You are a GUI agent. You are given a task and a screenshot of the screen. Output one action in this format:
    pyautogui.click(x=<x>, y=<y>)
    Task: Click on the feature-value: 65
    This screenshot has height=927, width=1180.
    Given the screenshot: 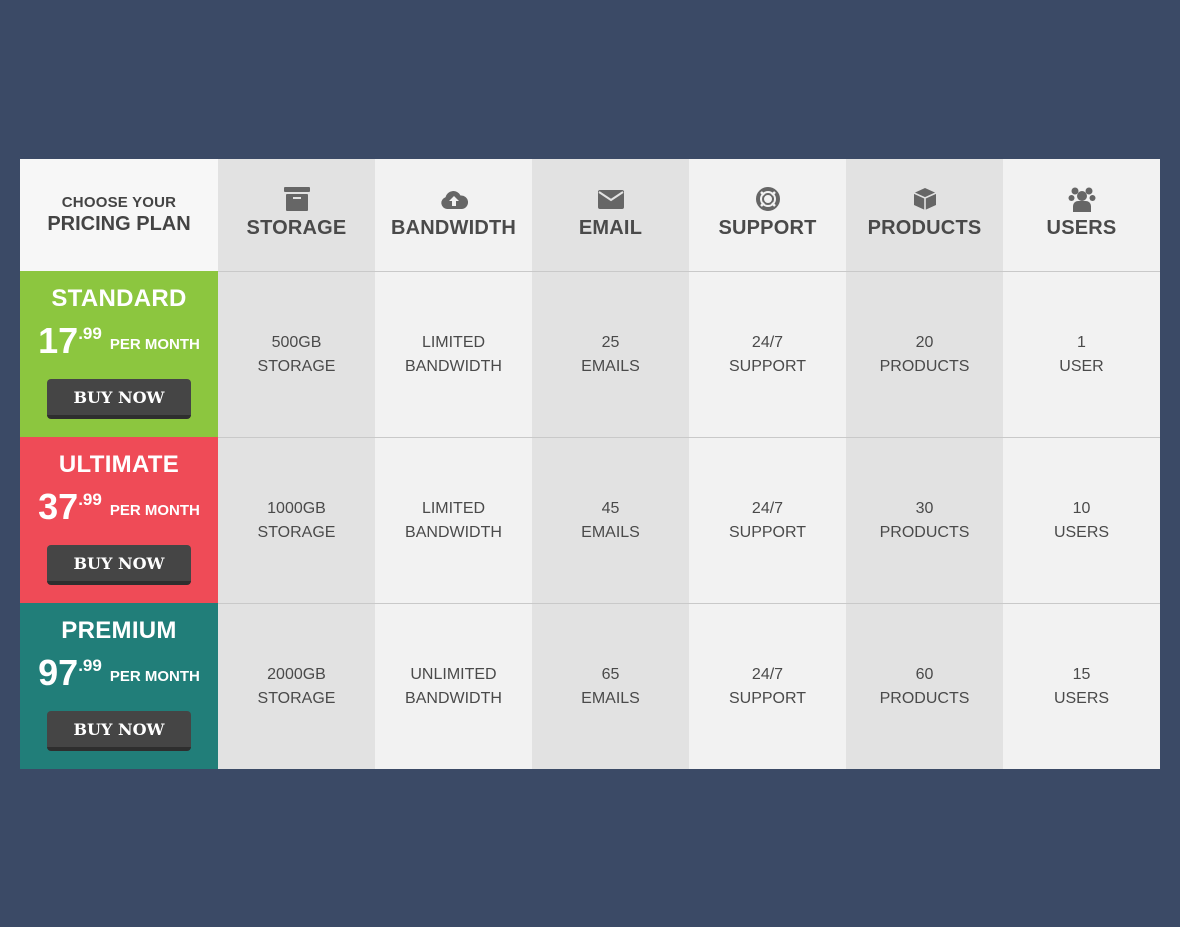 What is the action you would take?
    pyautogui.click(x=610, y=674)
    